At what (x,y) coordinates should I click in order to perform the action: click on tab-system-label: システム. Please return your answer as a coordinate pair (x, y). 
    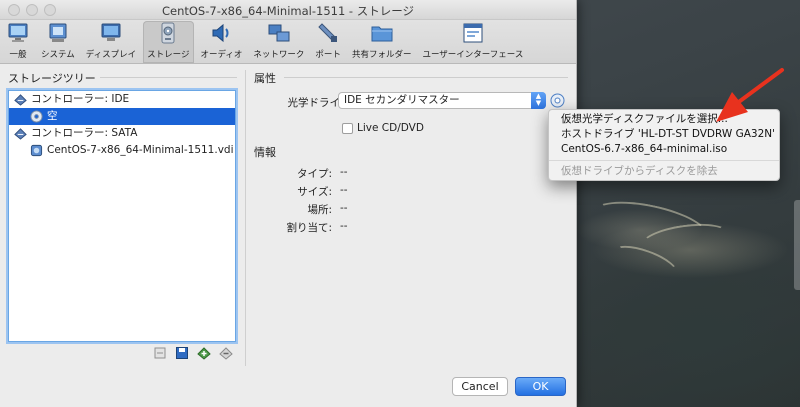
    Looking at the image, I should click on (58, 55).